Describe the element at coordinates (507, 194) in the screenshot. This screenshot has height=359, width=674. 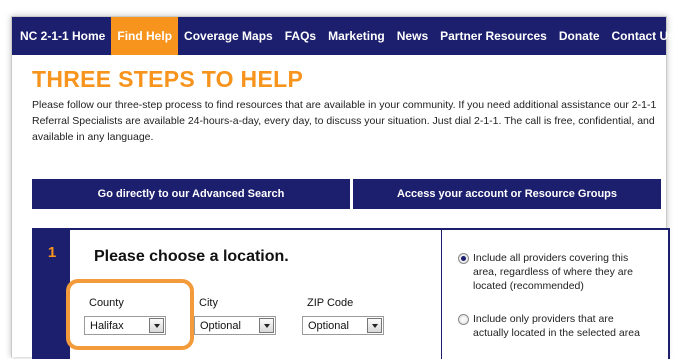
I see `account-button: Access your account or Resource Groups` at that location.